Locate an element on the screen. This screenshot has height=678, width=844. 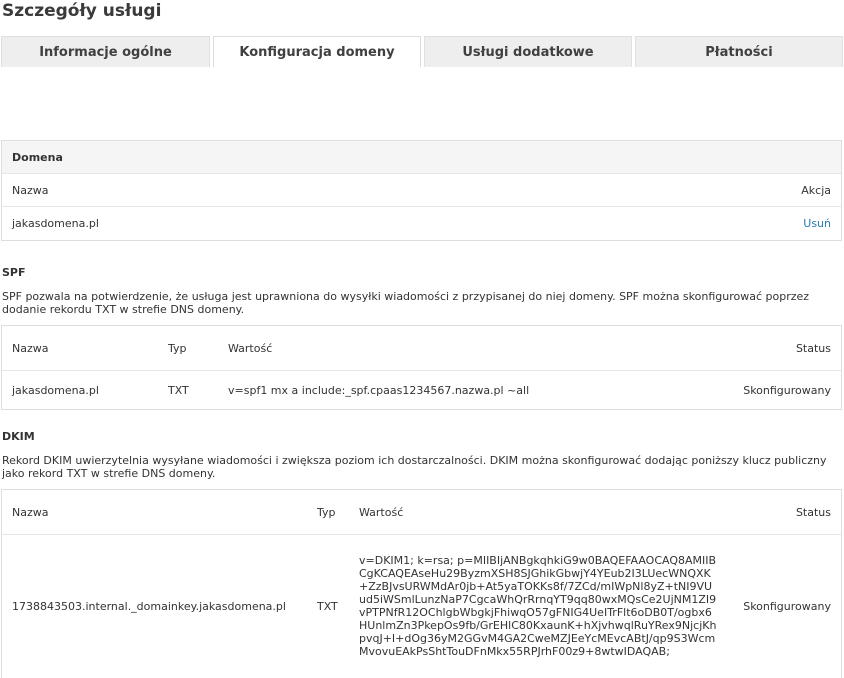
spf-title: SPF is located at coordinates (14, 272).